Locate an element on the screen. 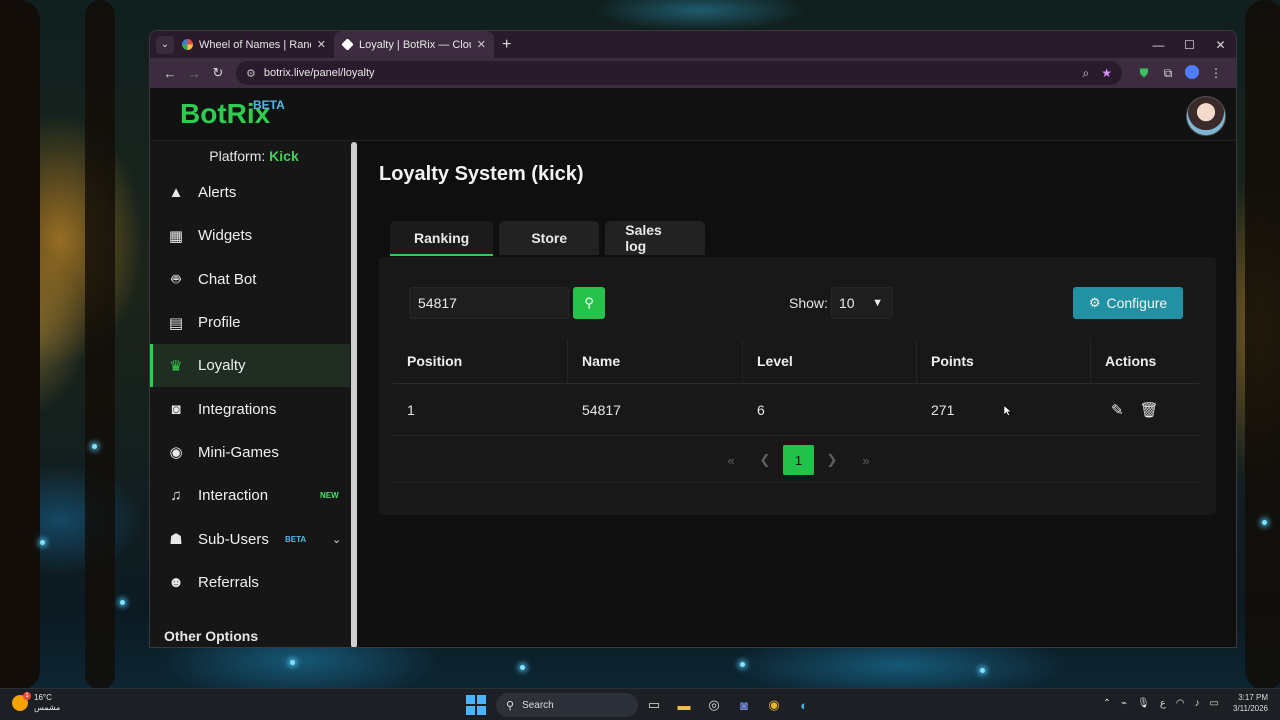 Image resolution: width=1280 pixels, height=720 pixels. back-arrow-icon: ← is located at coordinates (170, 73).